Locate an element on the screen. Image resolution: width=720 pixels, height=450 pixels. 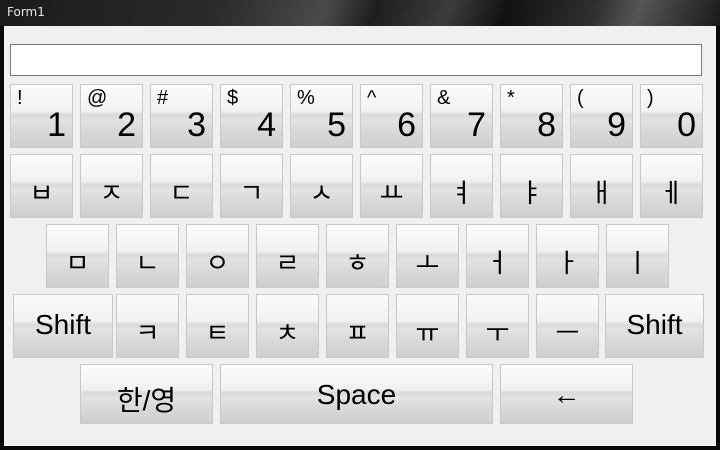
key-row4-0: ㅋ is located at coordinates (147, 326).